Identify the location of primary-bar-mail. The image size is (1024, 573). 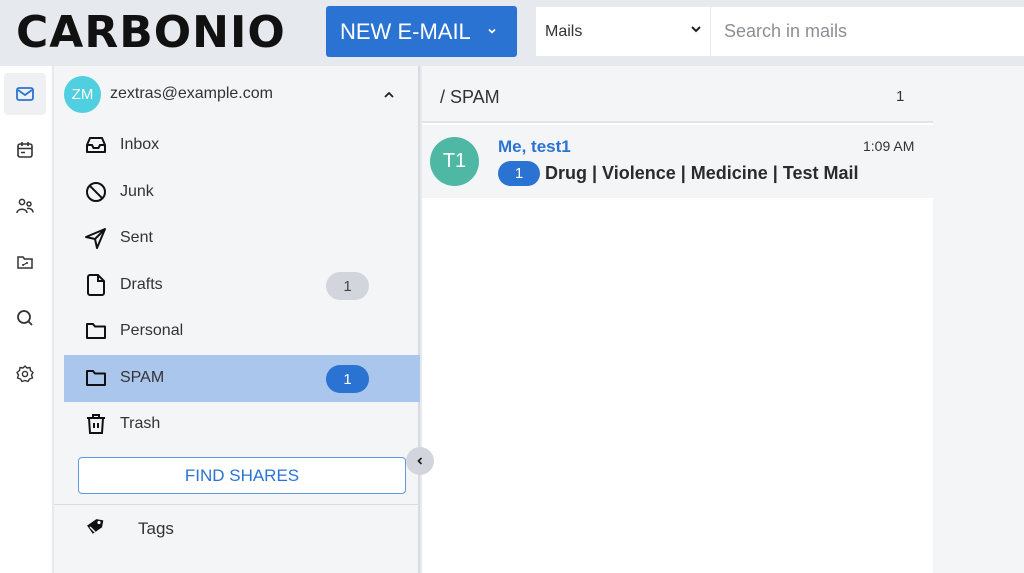
(25, 94).